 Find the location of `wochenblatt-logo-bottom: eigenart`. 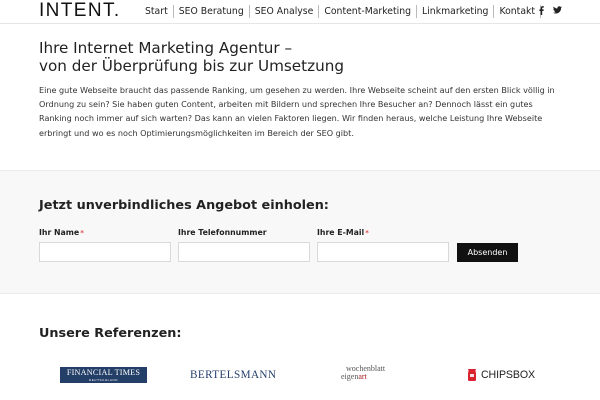

wochenblatt-logo-bottom: eigenart is located at coordinates (354, 376).